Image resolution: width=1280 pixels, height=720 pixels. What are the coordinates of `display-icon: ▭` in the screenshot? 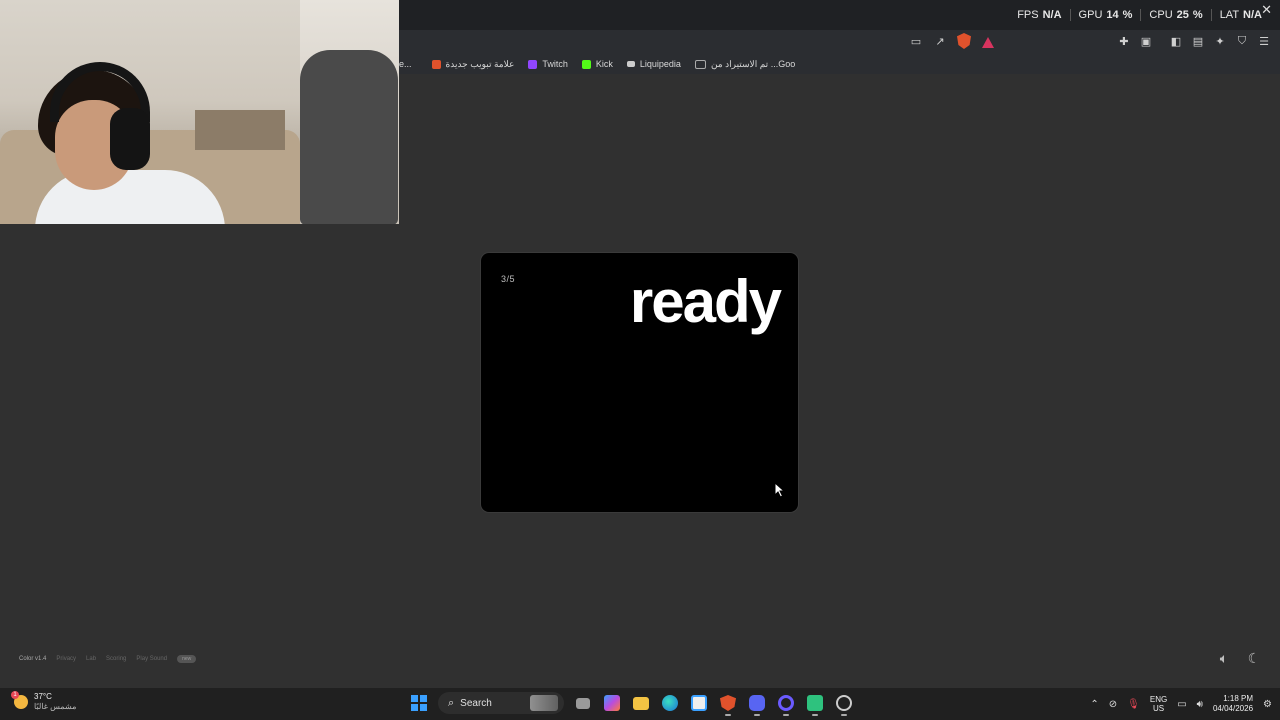 It's located at (1181, 704).